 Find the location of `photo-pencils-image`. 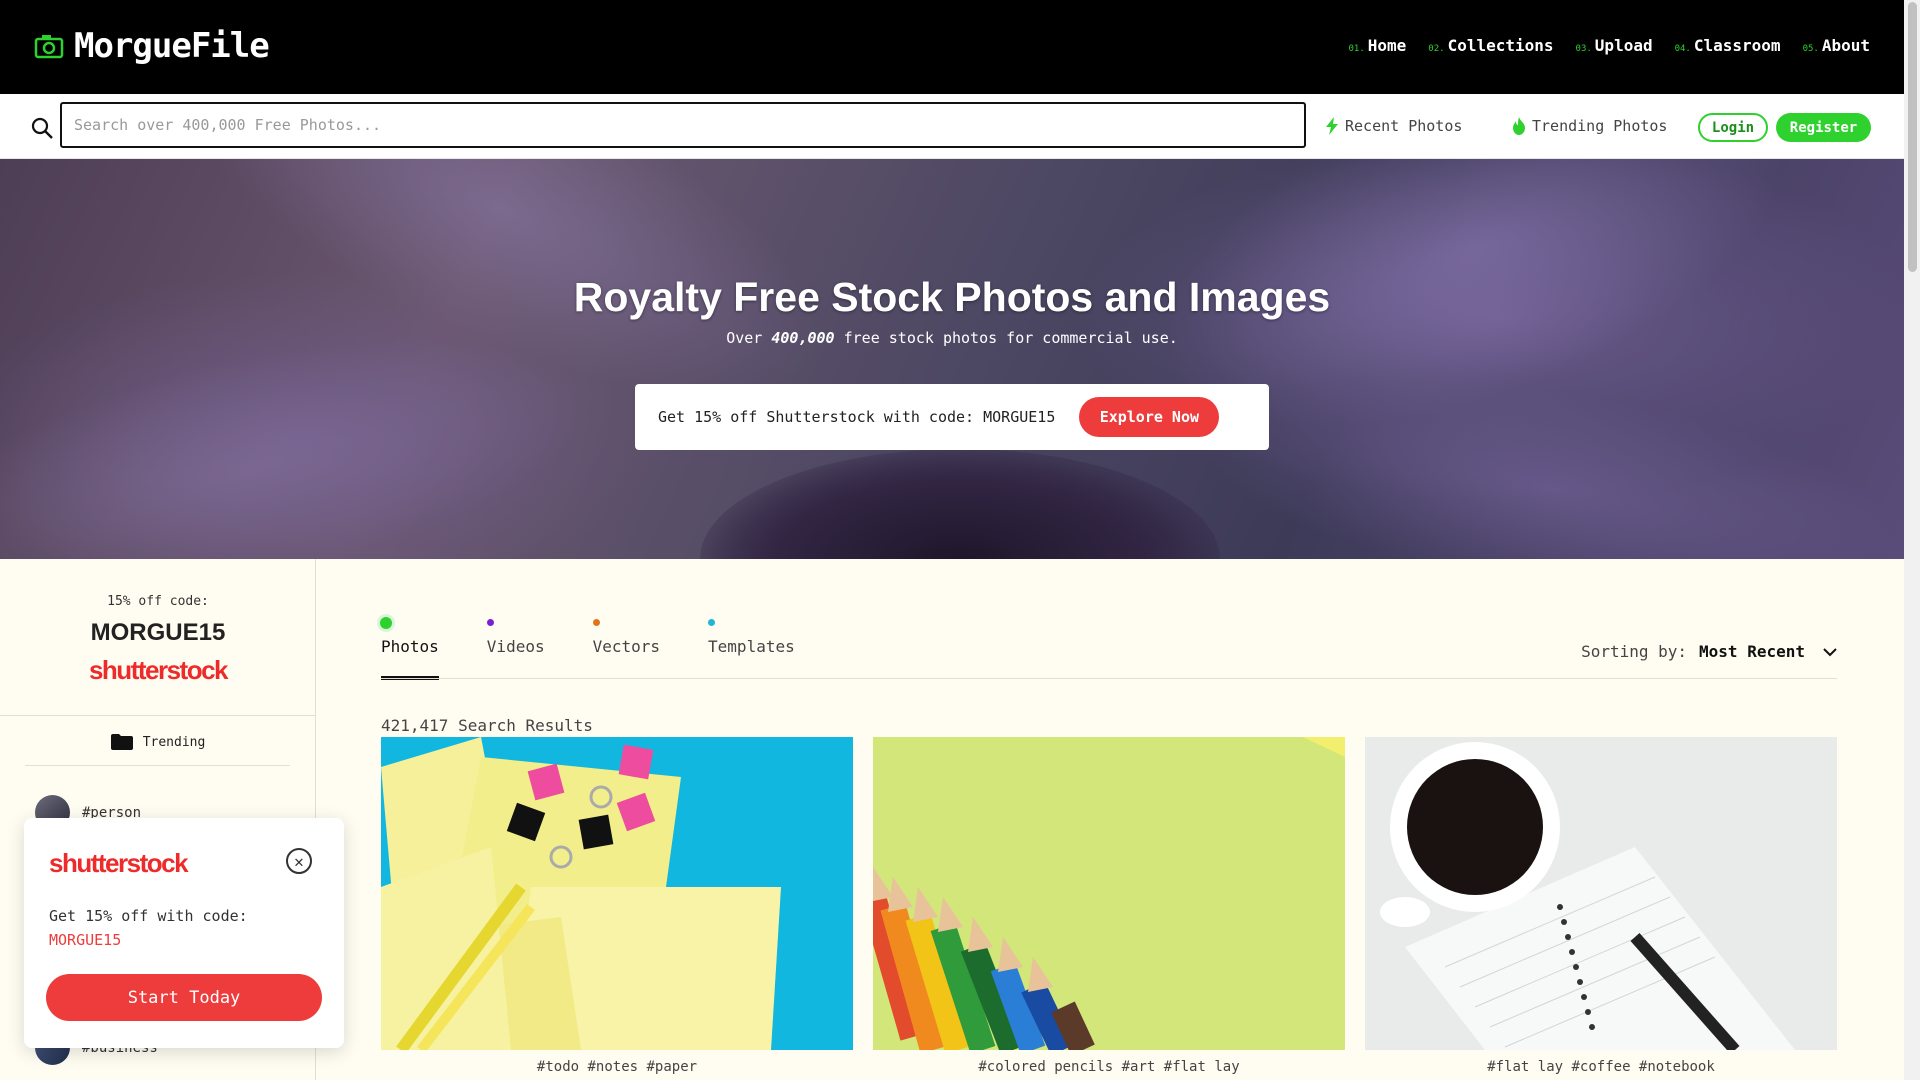

photo-pencils-image is located at coordinates (1109, 893).